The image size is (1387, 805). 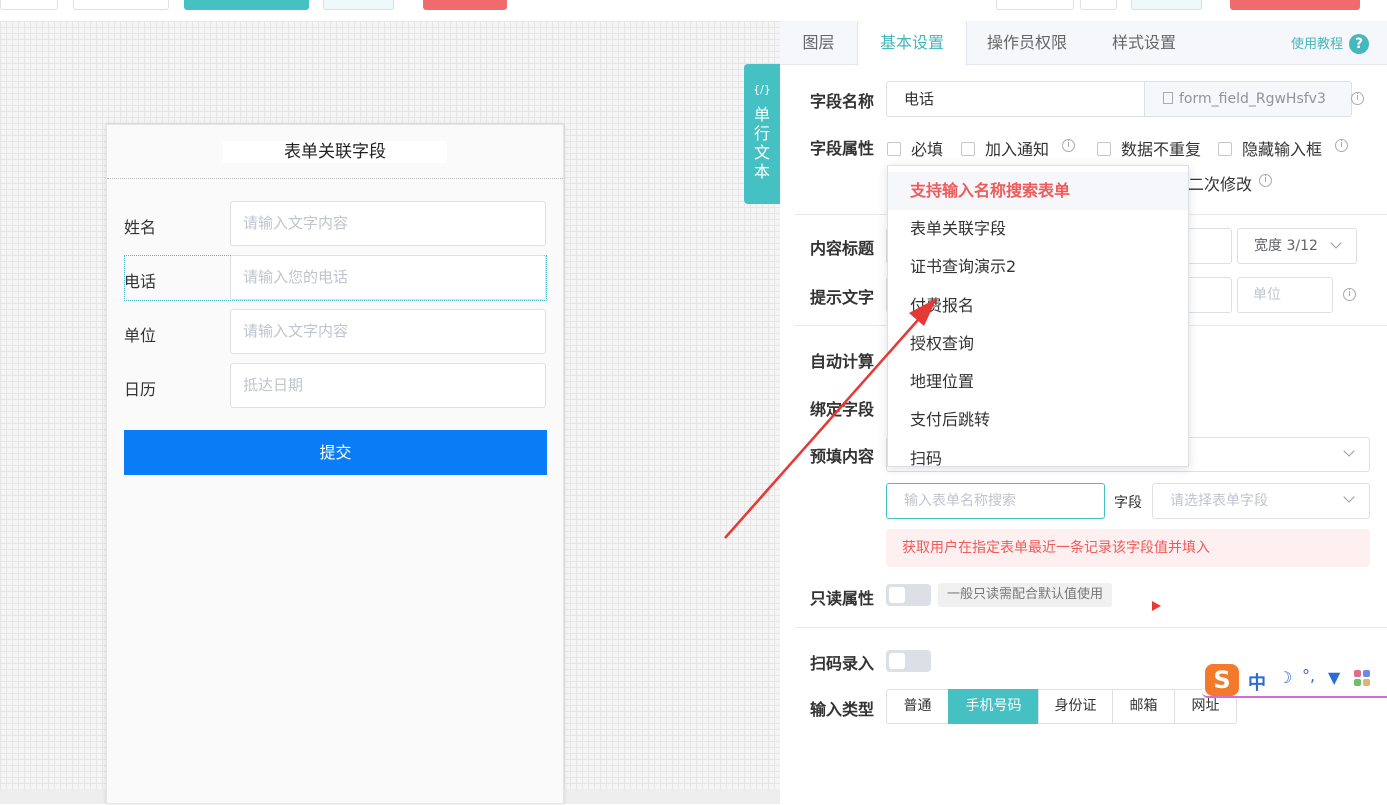 What do you see at coordinates (830, 418) in the screenshot?
I see `annotation-arrow` at bounding box center [830, 418].